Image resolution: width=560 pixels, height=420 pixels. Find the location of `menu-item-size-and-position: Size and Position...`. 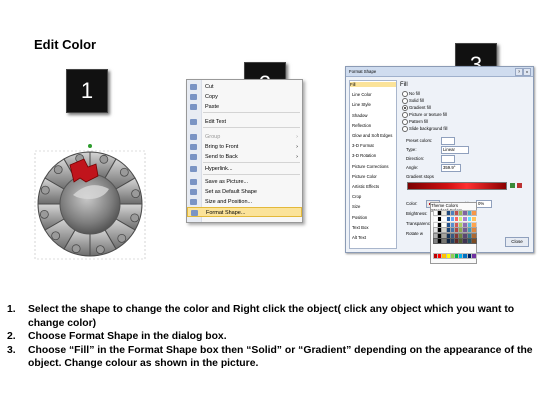

menu-item-size-and-position: Size and Position... is located at coordinates (244, 202).